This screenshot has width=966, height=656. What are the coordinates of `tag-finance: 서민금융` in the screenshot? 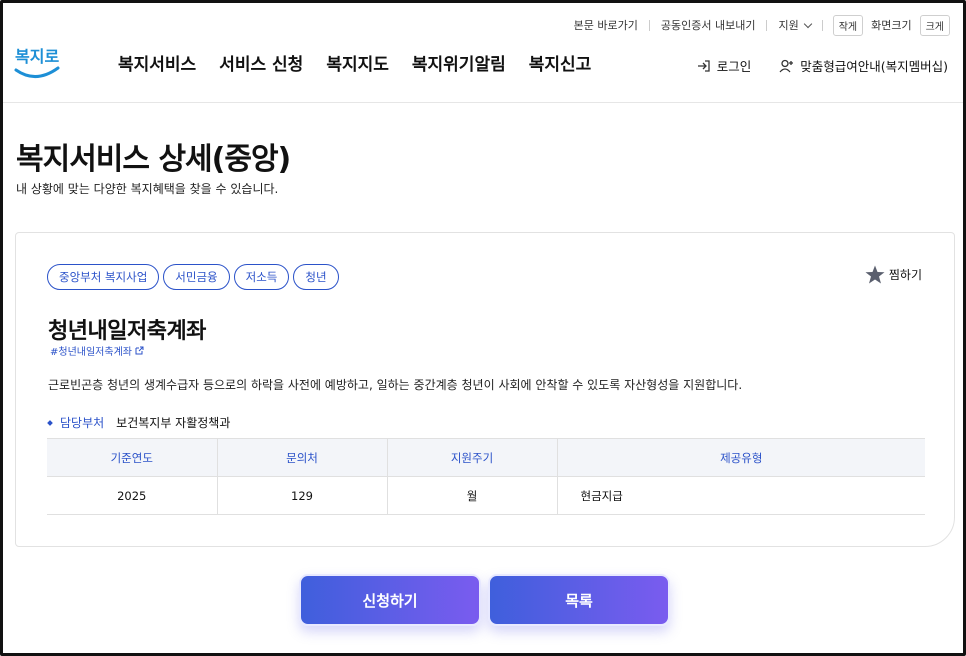 It's located at (196, 277).